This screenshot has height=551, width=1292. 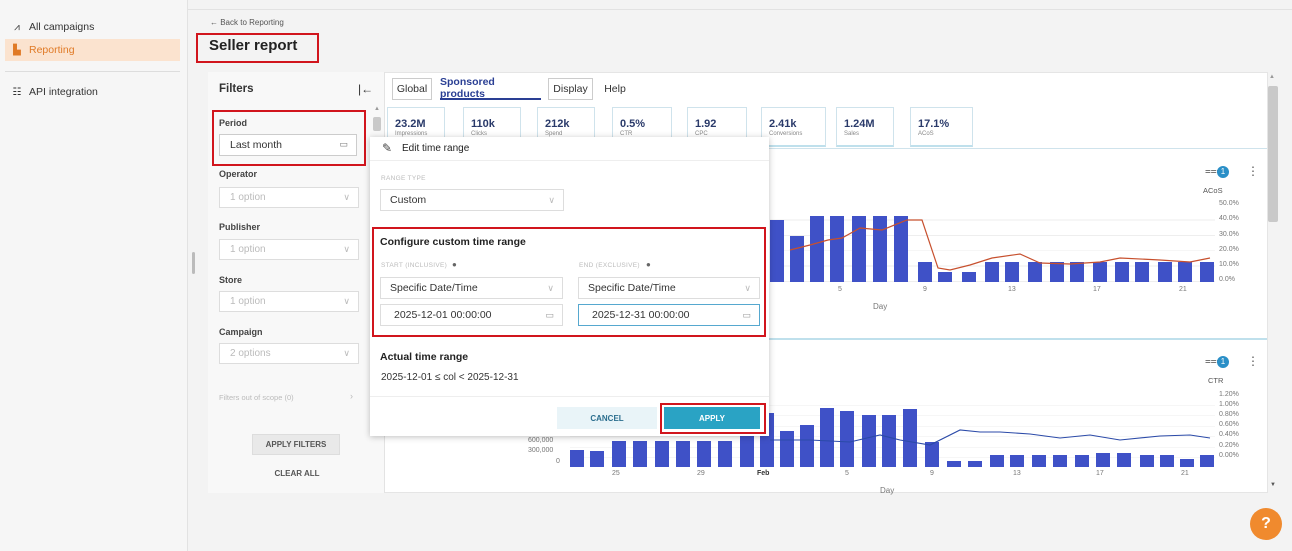 What do you see at coordinates (932, 473) in the screenshot?
I see `chart2-xtick: 9` at bounding box center [932, 473].